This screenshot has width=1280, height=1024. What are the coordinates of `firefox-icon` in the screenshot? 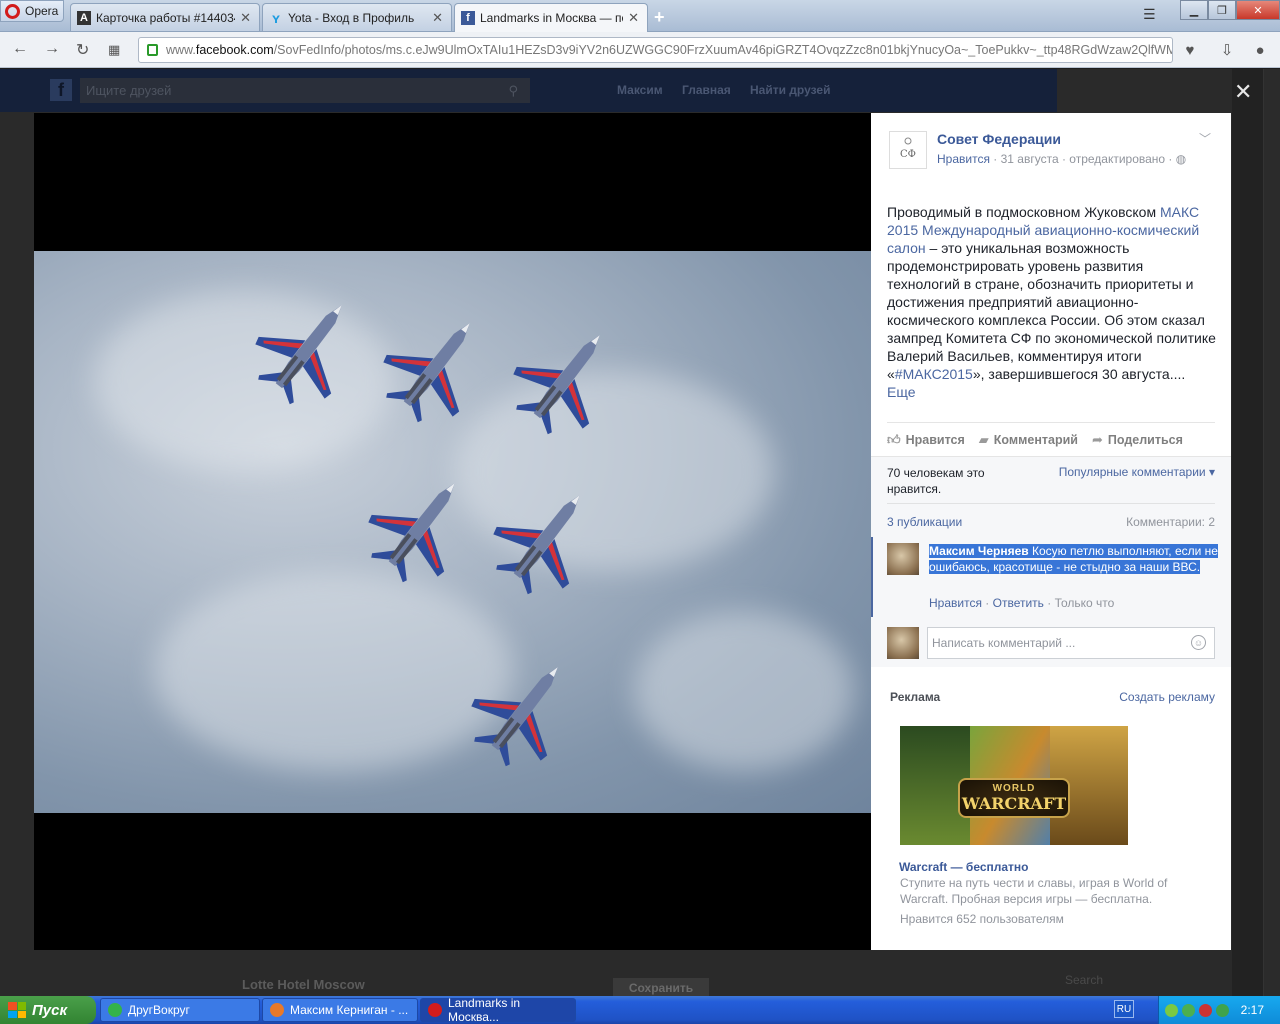 It's located at (277, 1010).